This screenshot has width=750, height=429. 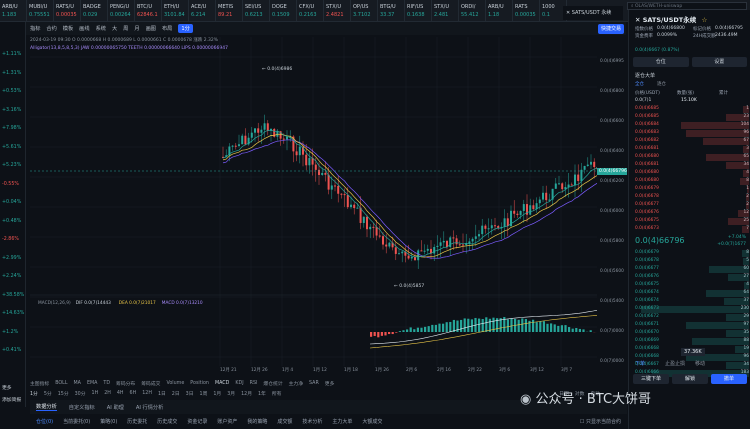 I want to click on order-book-row: 0.0(4)6676 12, so click(x=692, y=213).